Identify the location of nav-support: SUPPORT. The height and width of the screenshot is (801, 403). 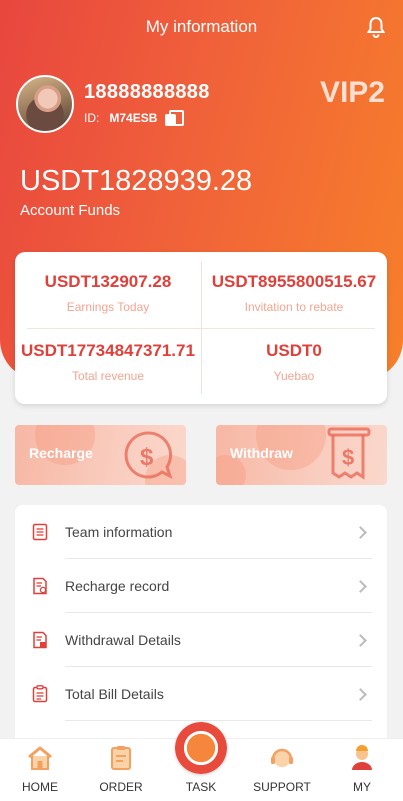
(282, 770).